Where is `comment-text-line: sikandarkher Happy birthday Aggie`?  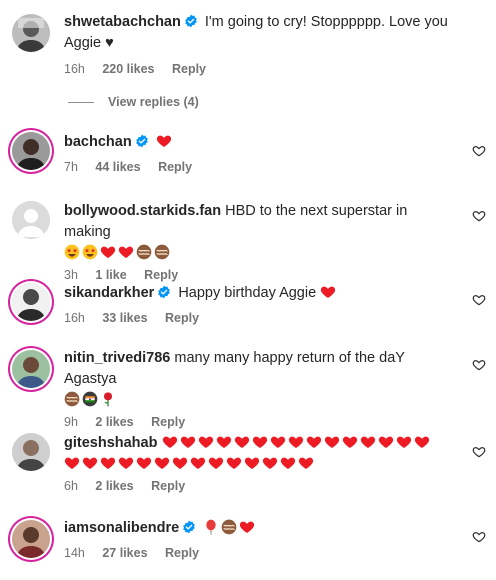 comment-text-line: sikandarkher Happy birthday Aggie is located at coordinates (260, 293).